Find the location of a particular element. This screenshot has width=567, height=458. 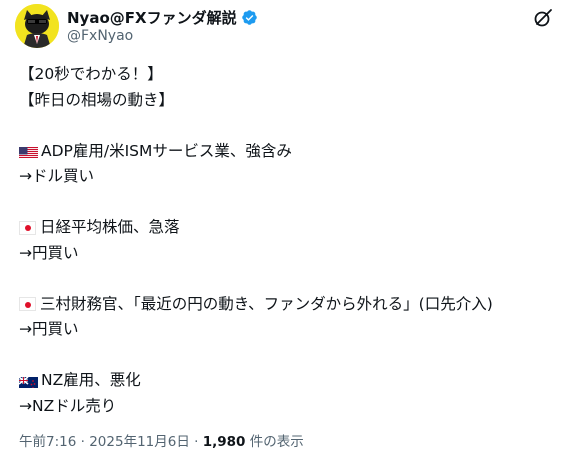

post-line: 三村財務官、「最近の円の動き、ファンダから外れる」(口先介入) is located at coordinates (289, 305).